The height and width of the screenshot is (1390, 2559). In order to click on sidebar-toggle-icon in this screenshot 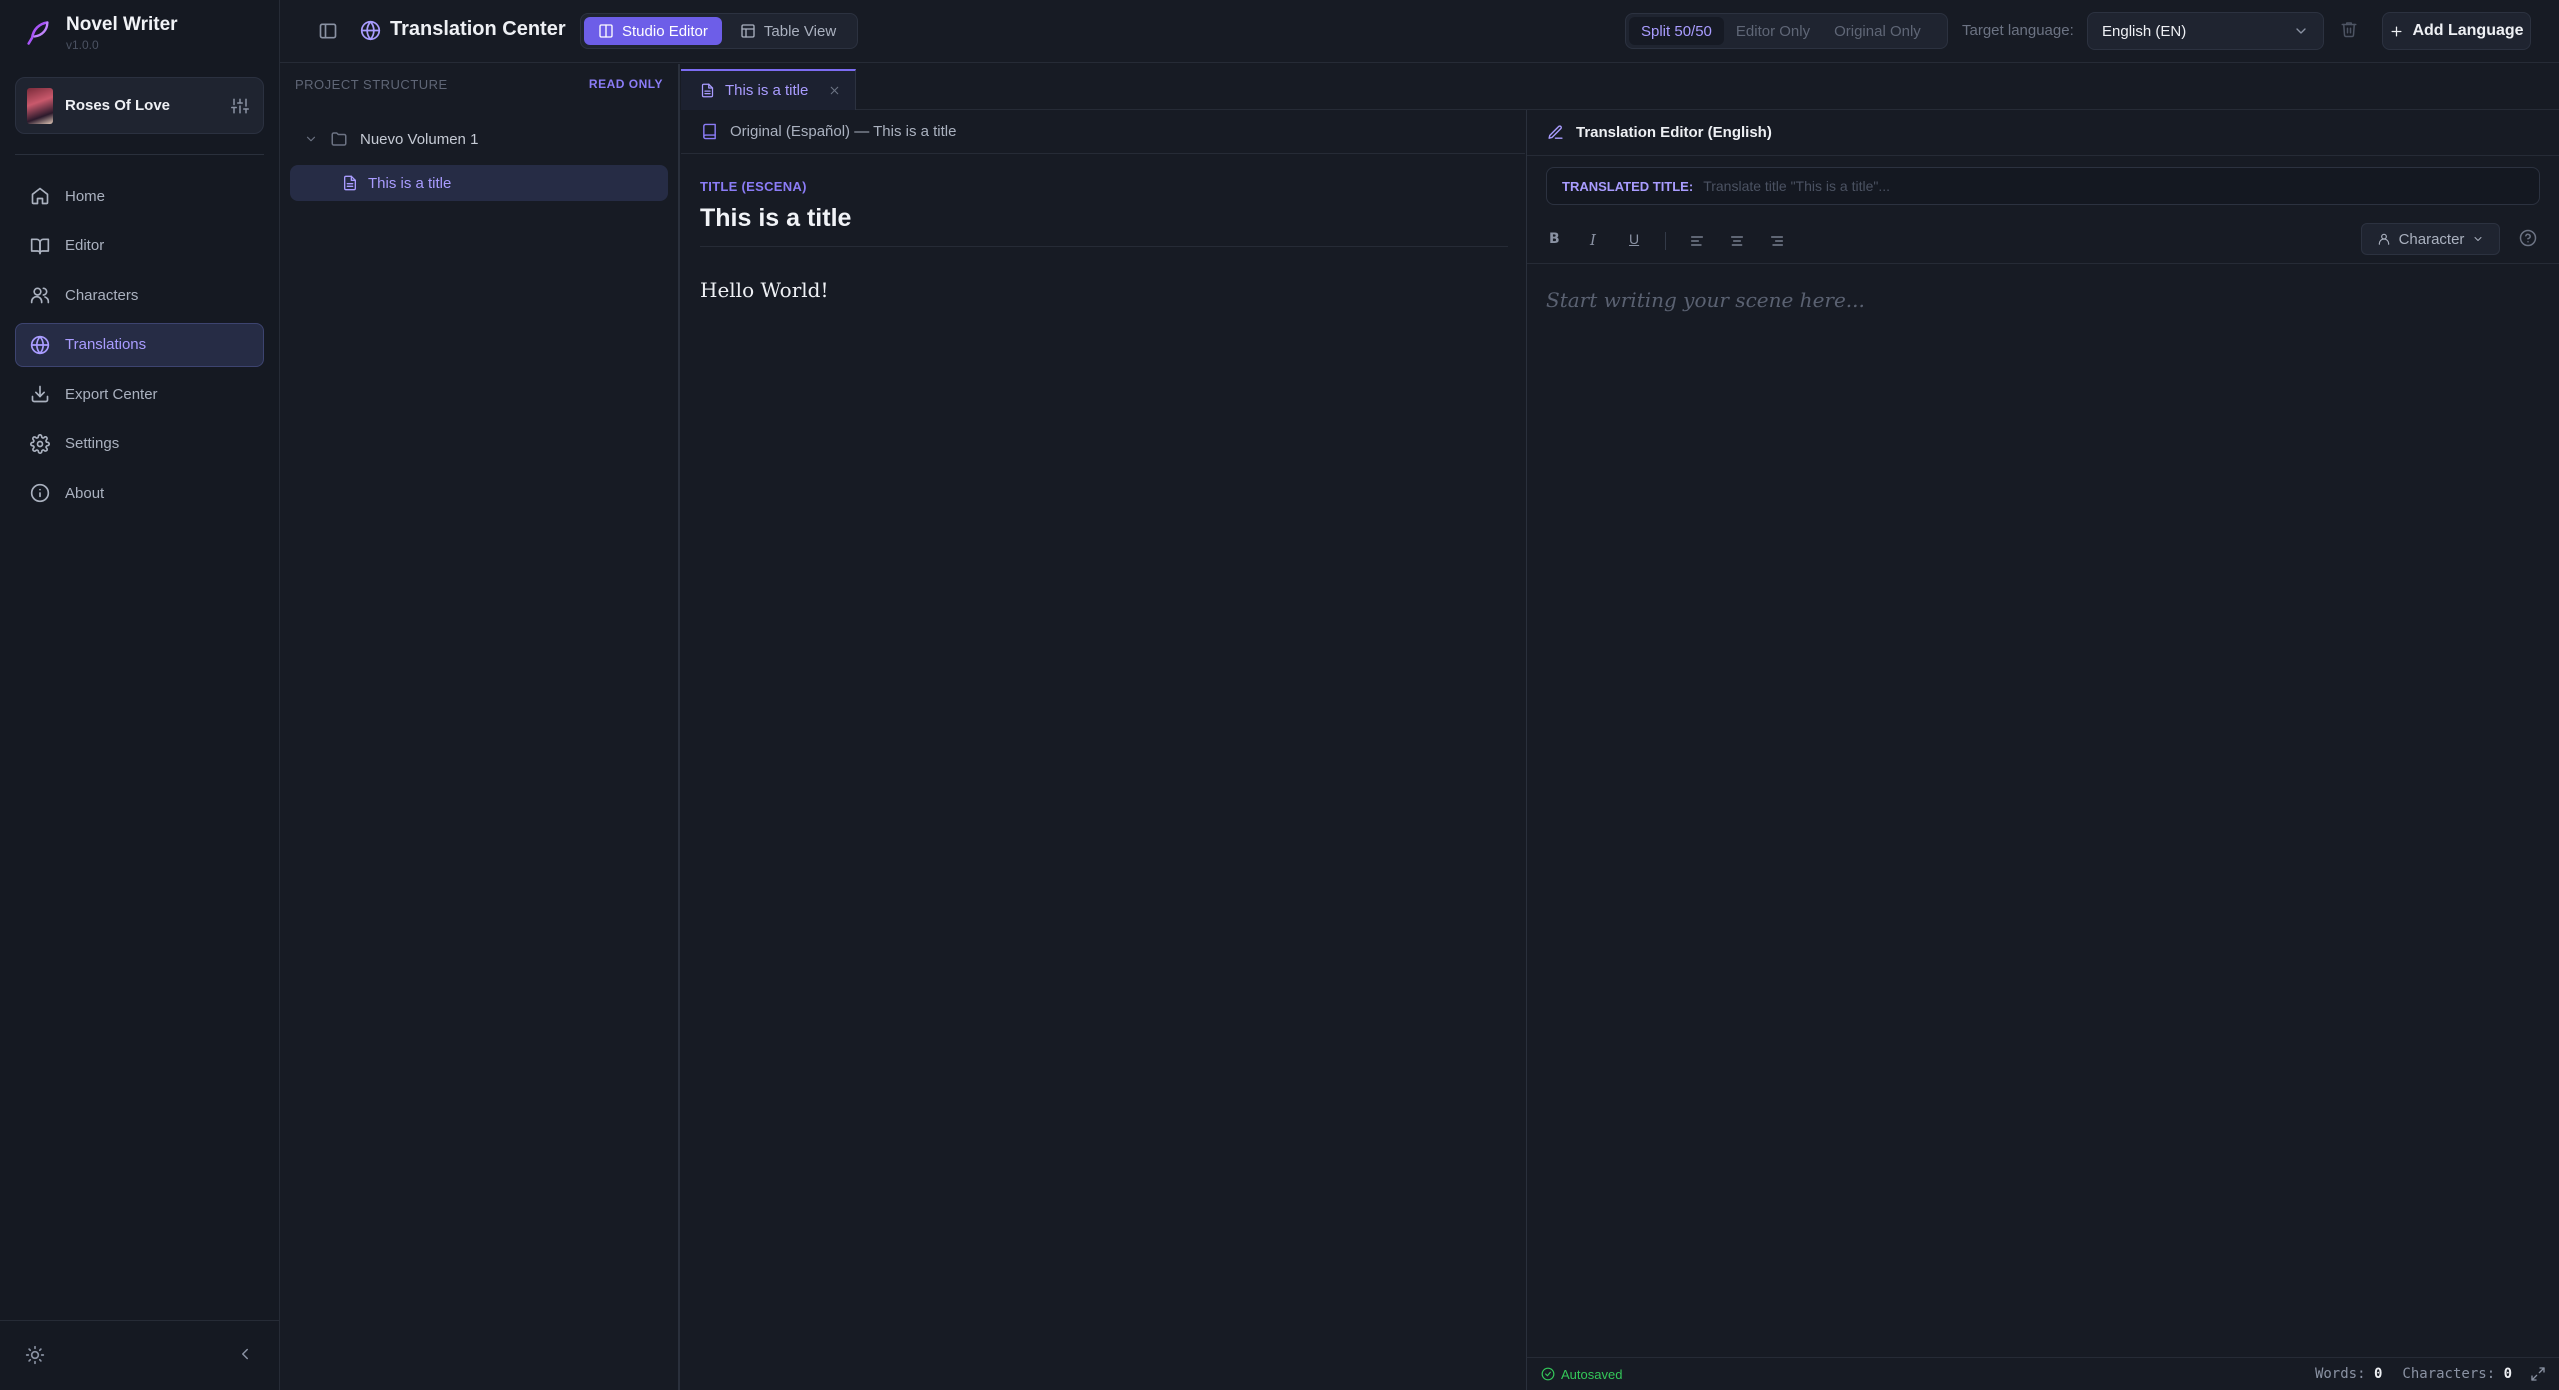, I will do `click(328, 31)`.